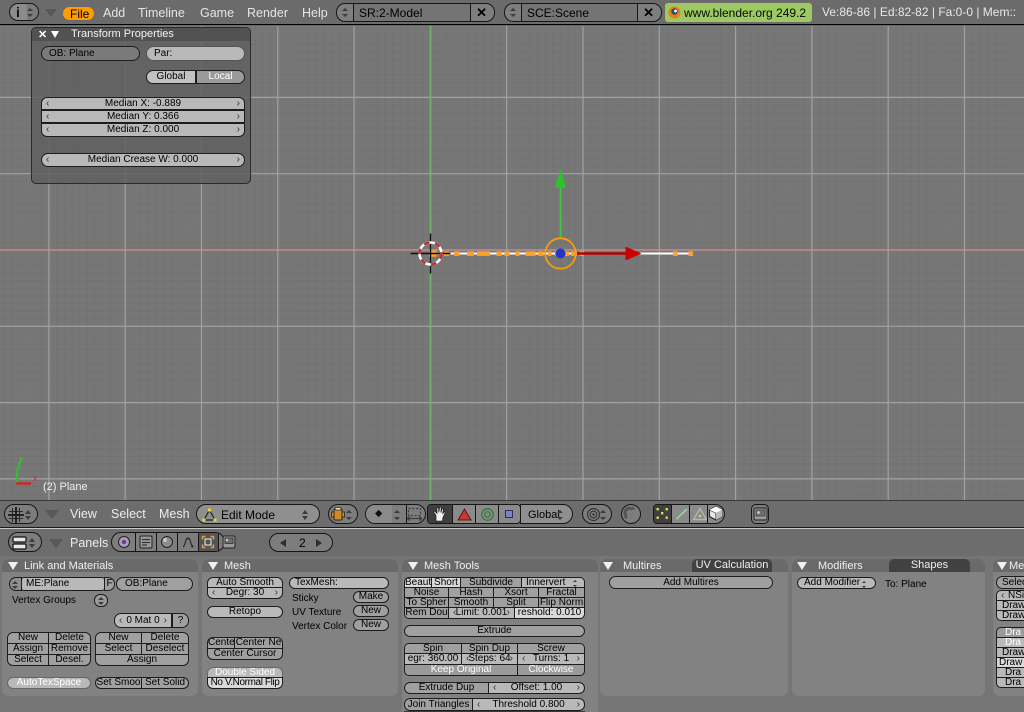 The height and width of the screenshot is (712, 1024). Describe the element at coordinates (35, 478) in the screenshot. I see `svg-text: x` at that location.